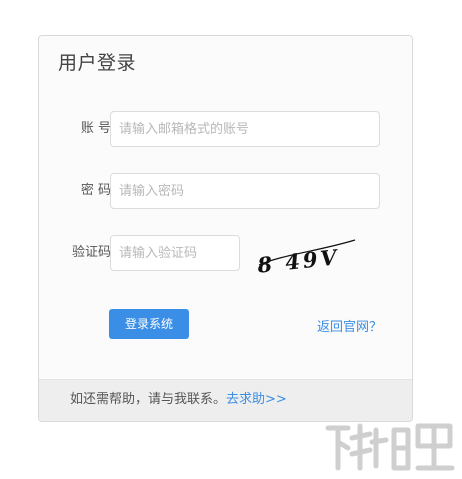 The width and height of the screenshot is (462, 479). Describe the element at coordinates (245, 191) in the screenshot. I see `password-input` at that location.